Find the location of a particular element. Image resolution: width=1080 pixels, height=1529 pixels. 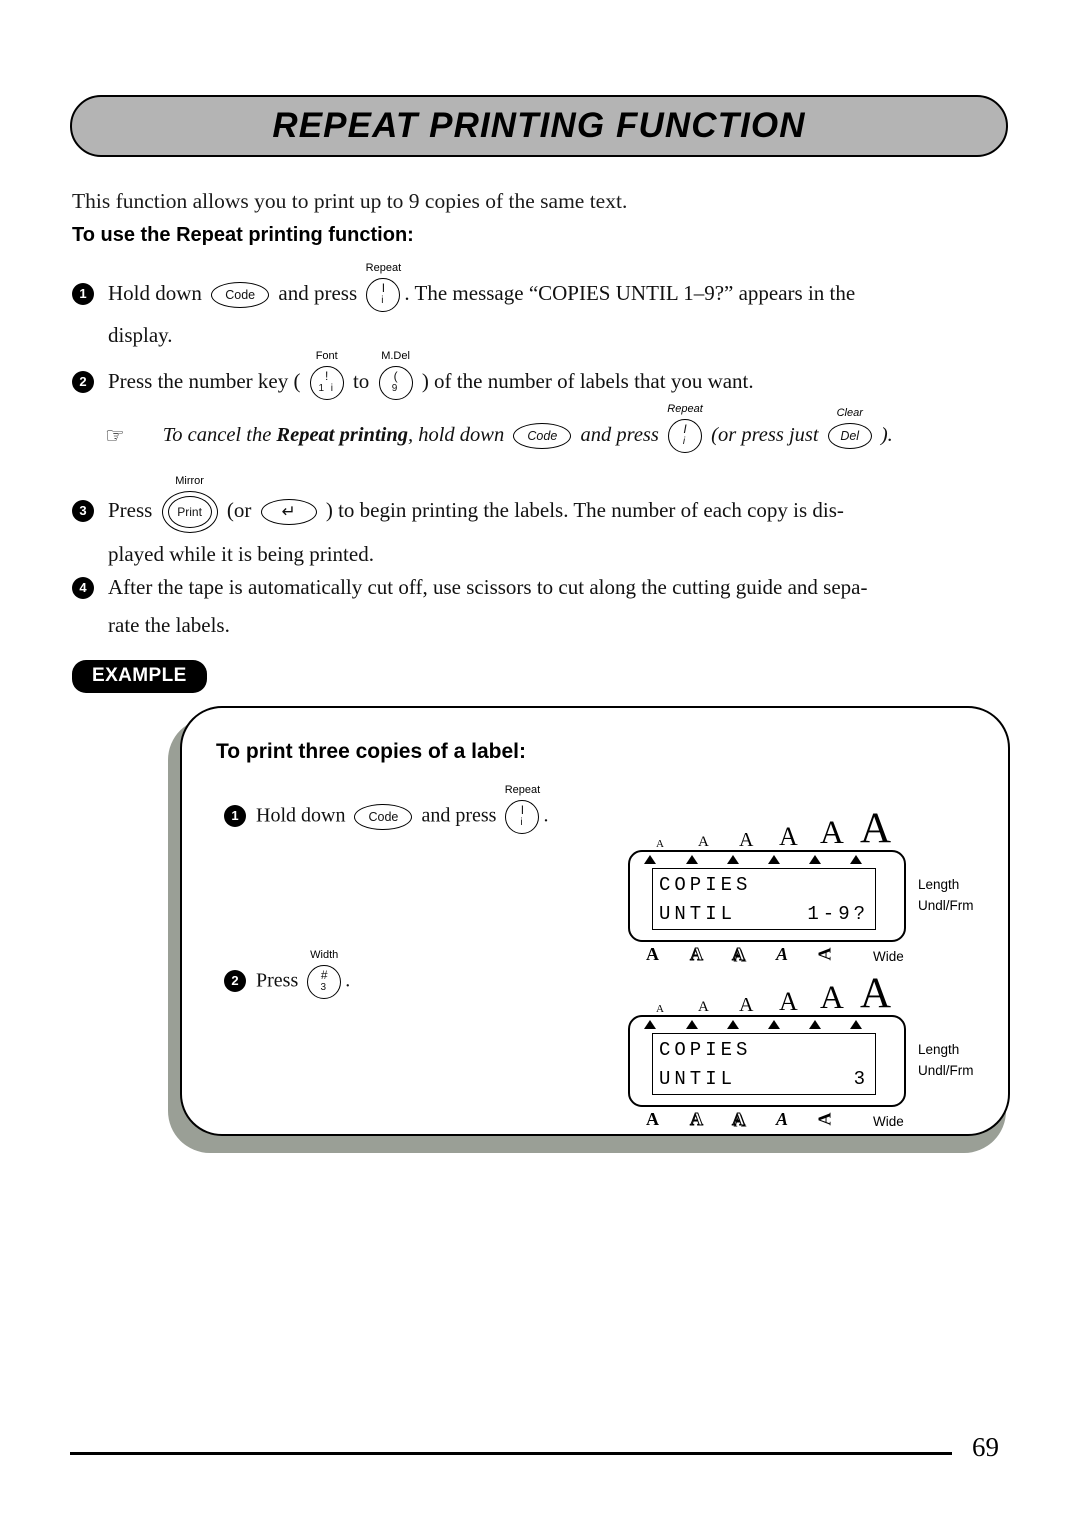

page-number: 69 is located at coordinates (985, 1447).